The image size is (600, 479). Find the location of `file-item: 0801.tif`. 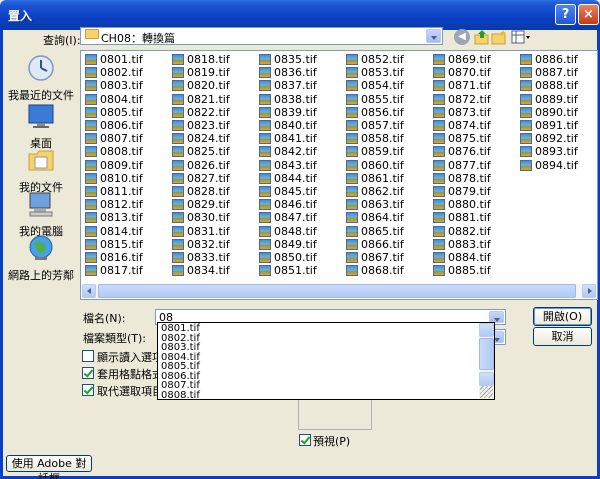

file-item: 0801.tif is located at coordinates (114, 59).